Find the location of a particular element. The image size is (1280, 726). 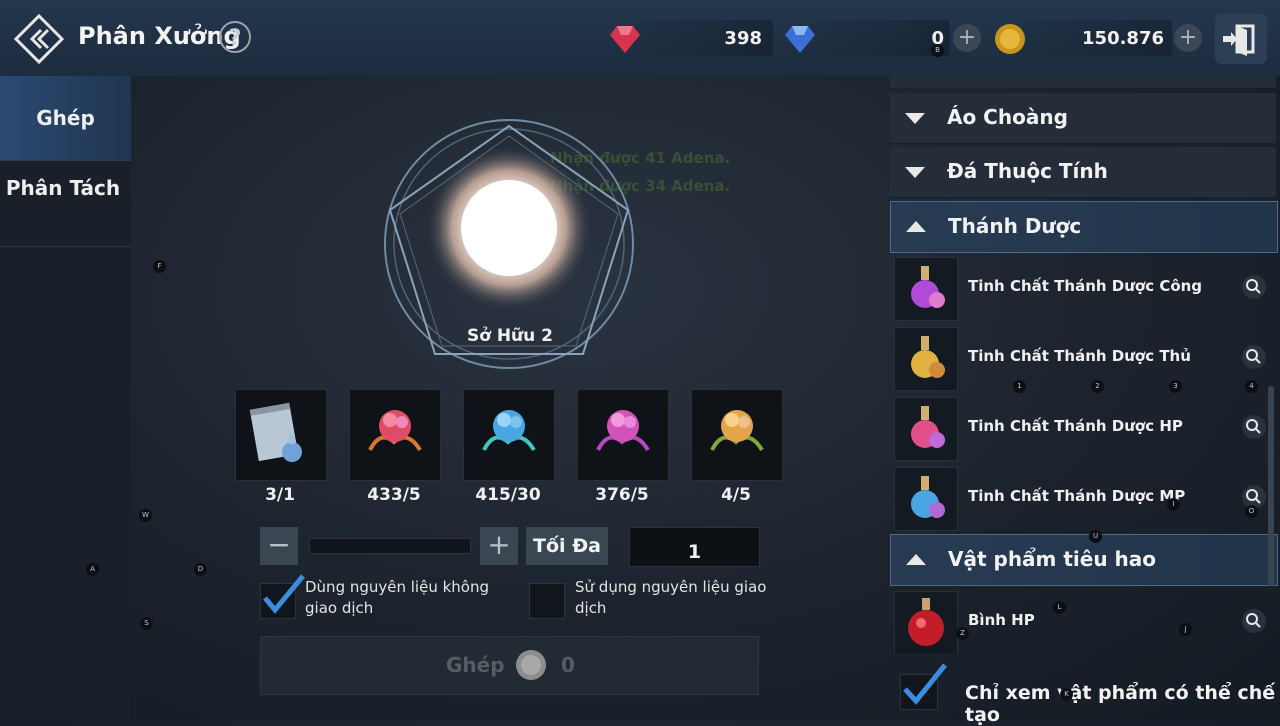

key-hint: Z is located at coordinates (962, 633).